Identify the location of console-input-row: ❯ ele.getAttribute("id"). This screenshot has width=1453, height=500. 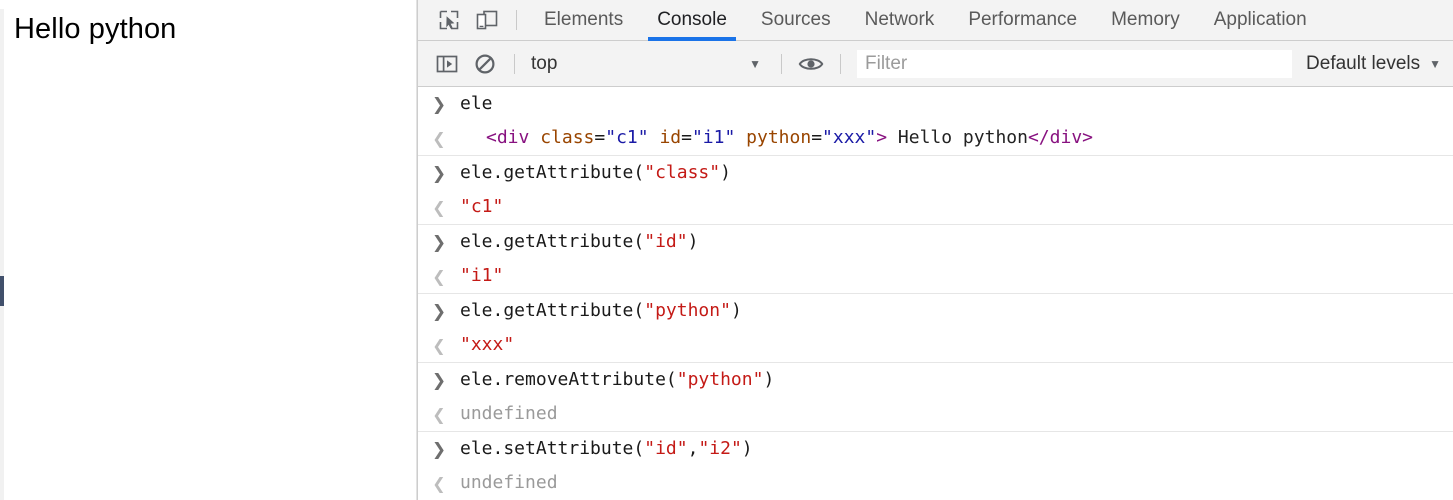
(935, 241).